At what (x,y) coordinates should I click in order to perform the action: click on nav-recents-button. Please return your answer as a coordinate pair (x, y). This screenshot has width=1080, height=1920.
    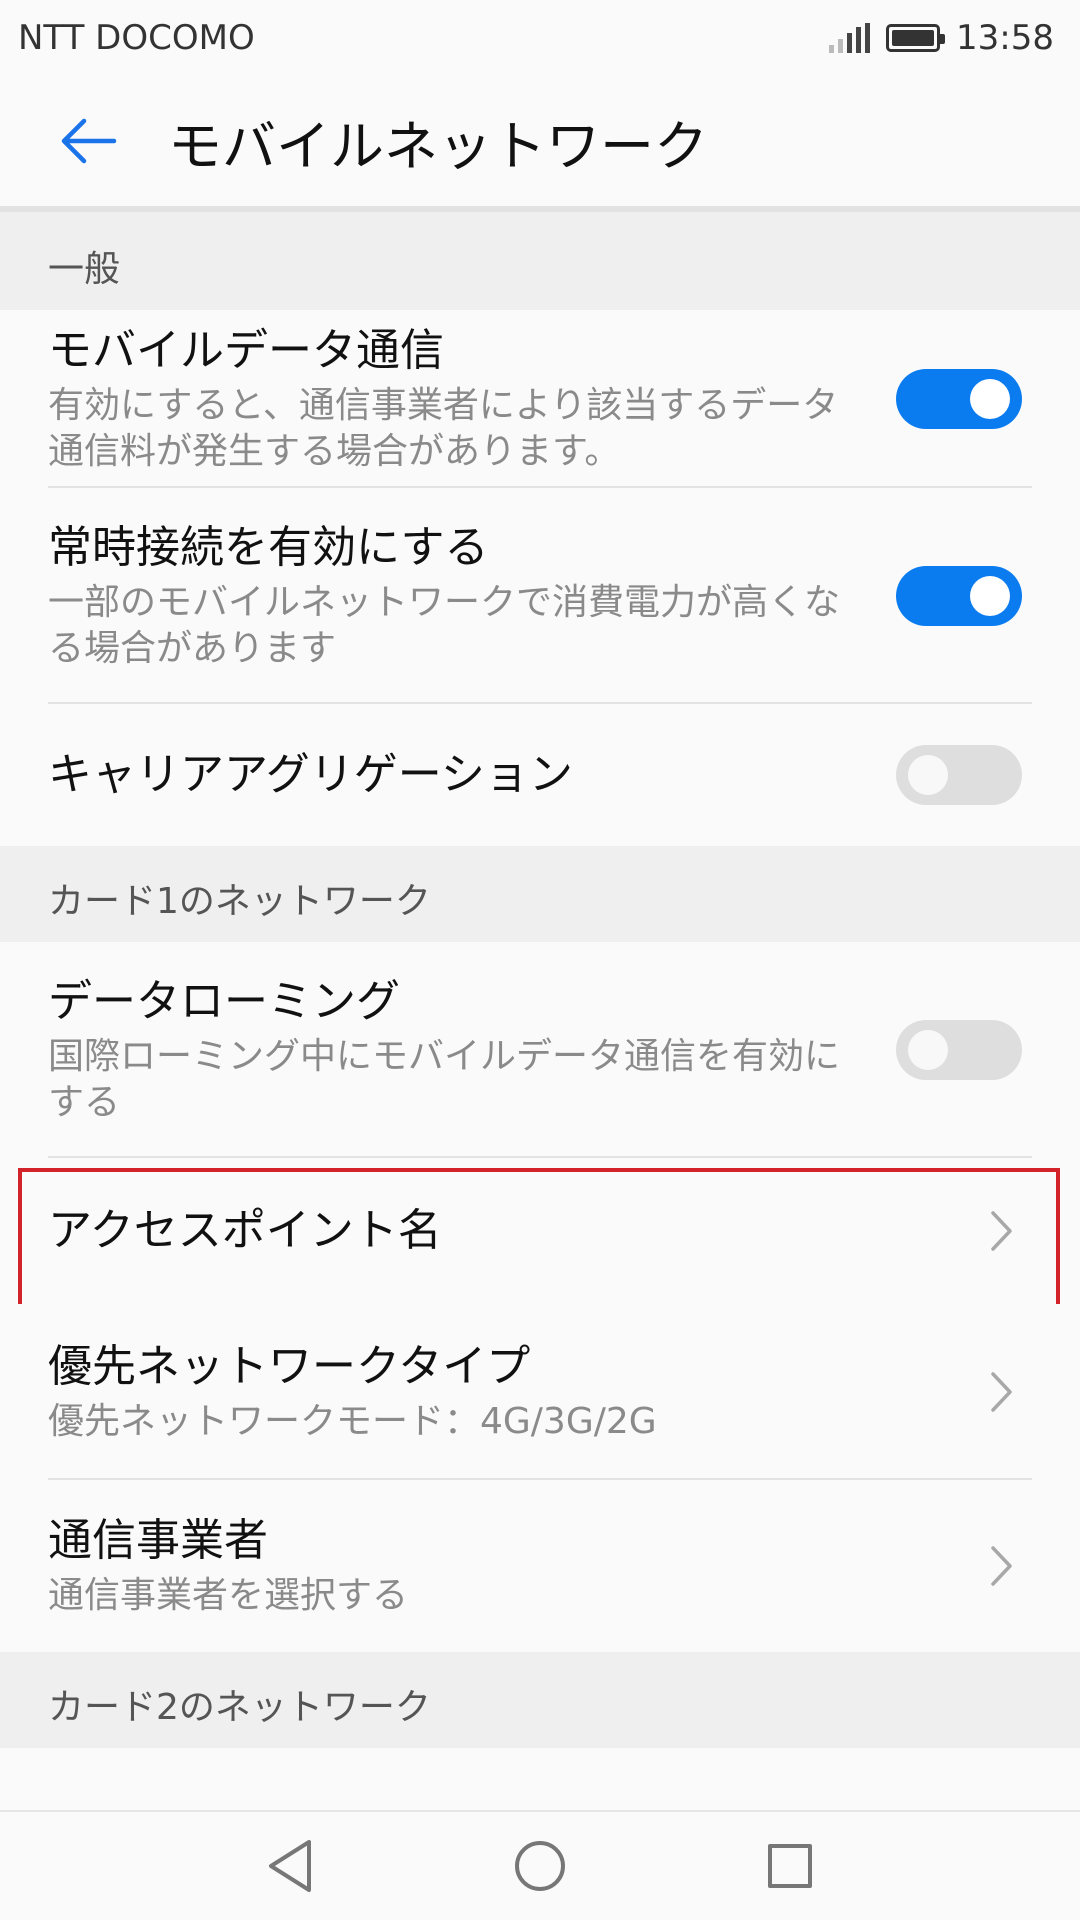
    Looking at the image, I should click on (790, 1866).